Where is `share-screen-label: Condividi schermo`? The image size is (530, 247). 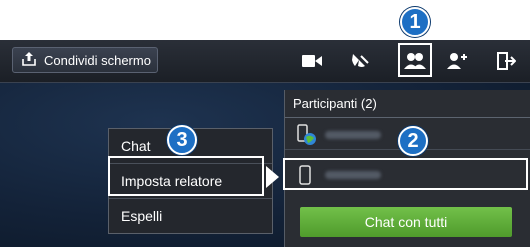
share-screen-label: Condividi schermo is located at coordinates (97, 60).